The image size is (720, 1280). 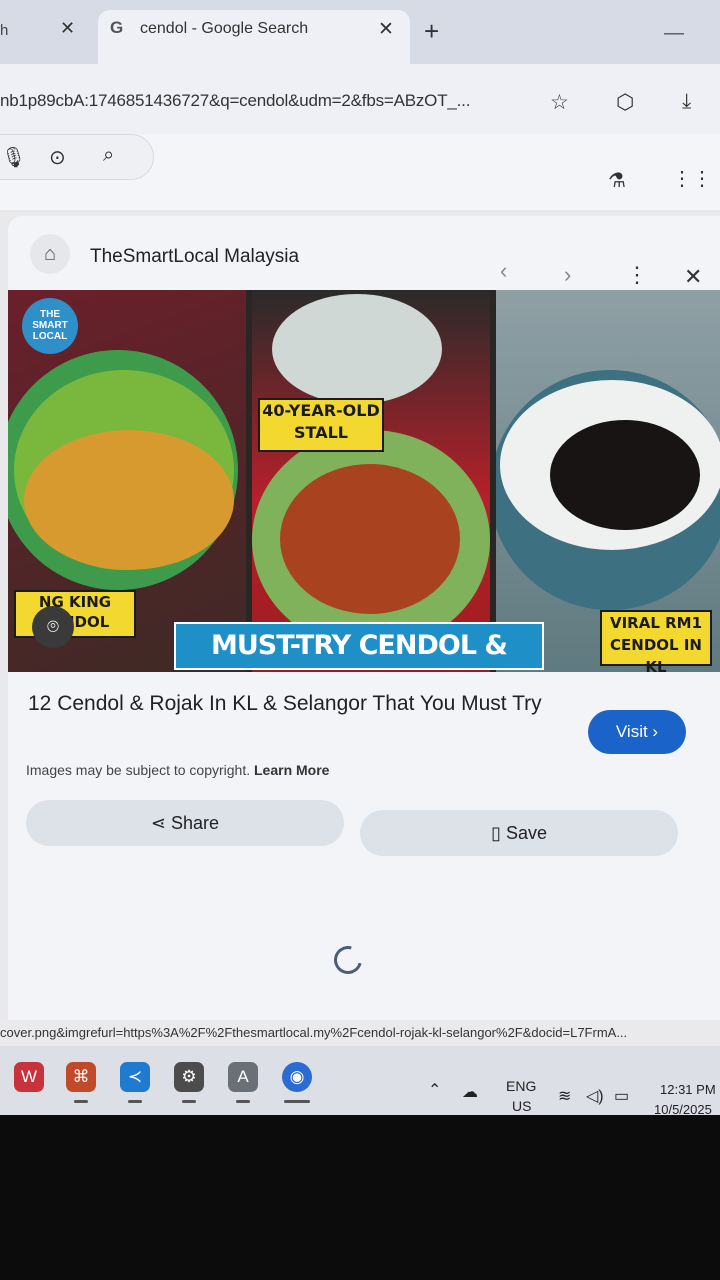 I want to click on more-options-icon: ⋮, so click(x=637, y=275).